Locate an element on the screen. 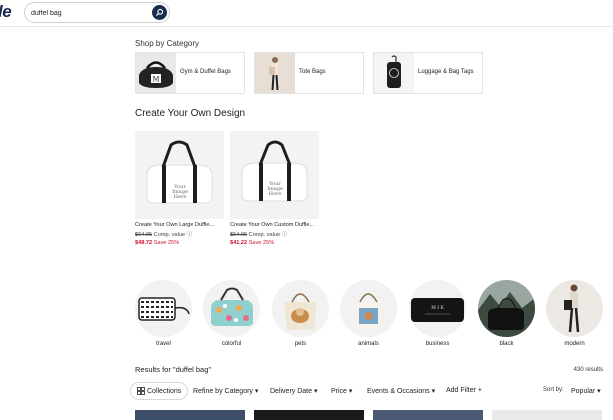 This screenshot has height=420, width=613. style-modern: modern is located at coordinates (574, 313).